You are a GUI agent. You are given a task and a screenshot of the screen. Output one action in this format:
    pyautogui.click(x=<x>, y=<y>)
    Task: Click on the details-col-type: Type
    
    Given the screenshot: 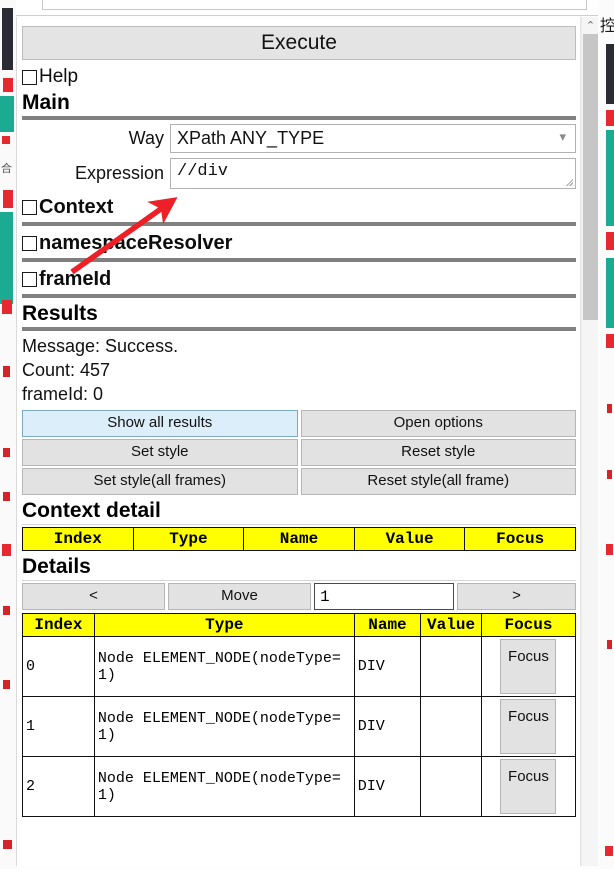 What is the action you would take?
    pyautogui.click(x=224, y=625)
    